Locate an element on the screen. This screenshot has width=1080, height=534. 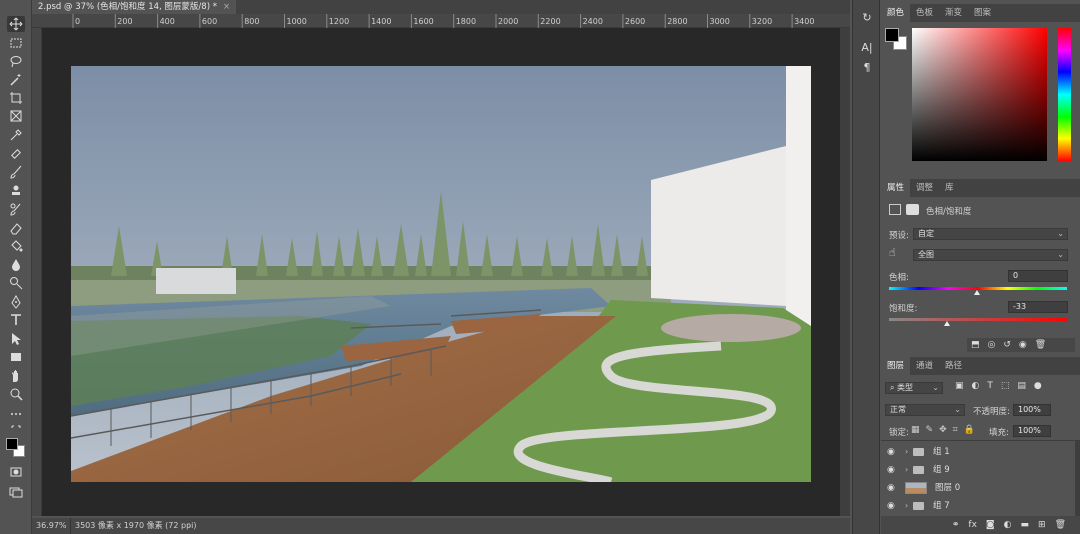
hue-label: 色相: is located at coordinates (899, 278).